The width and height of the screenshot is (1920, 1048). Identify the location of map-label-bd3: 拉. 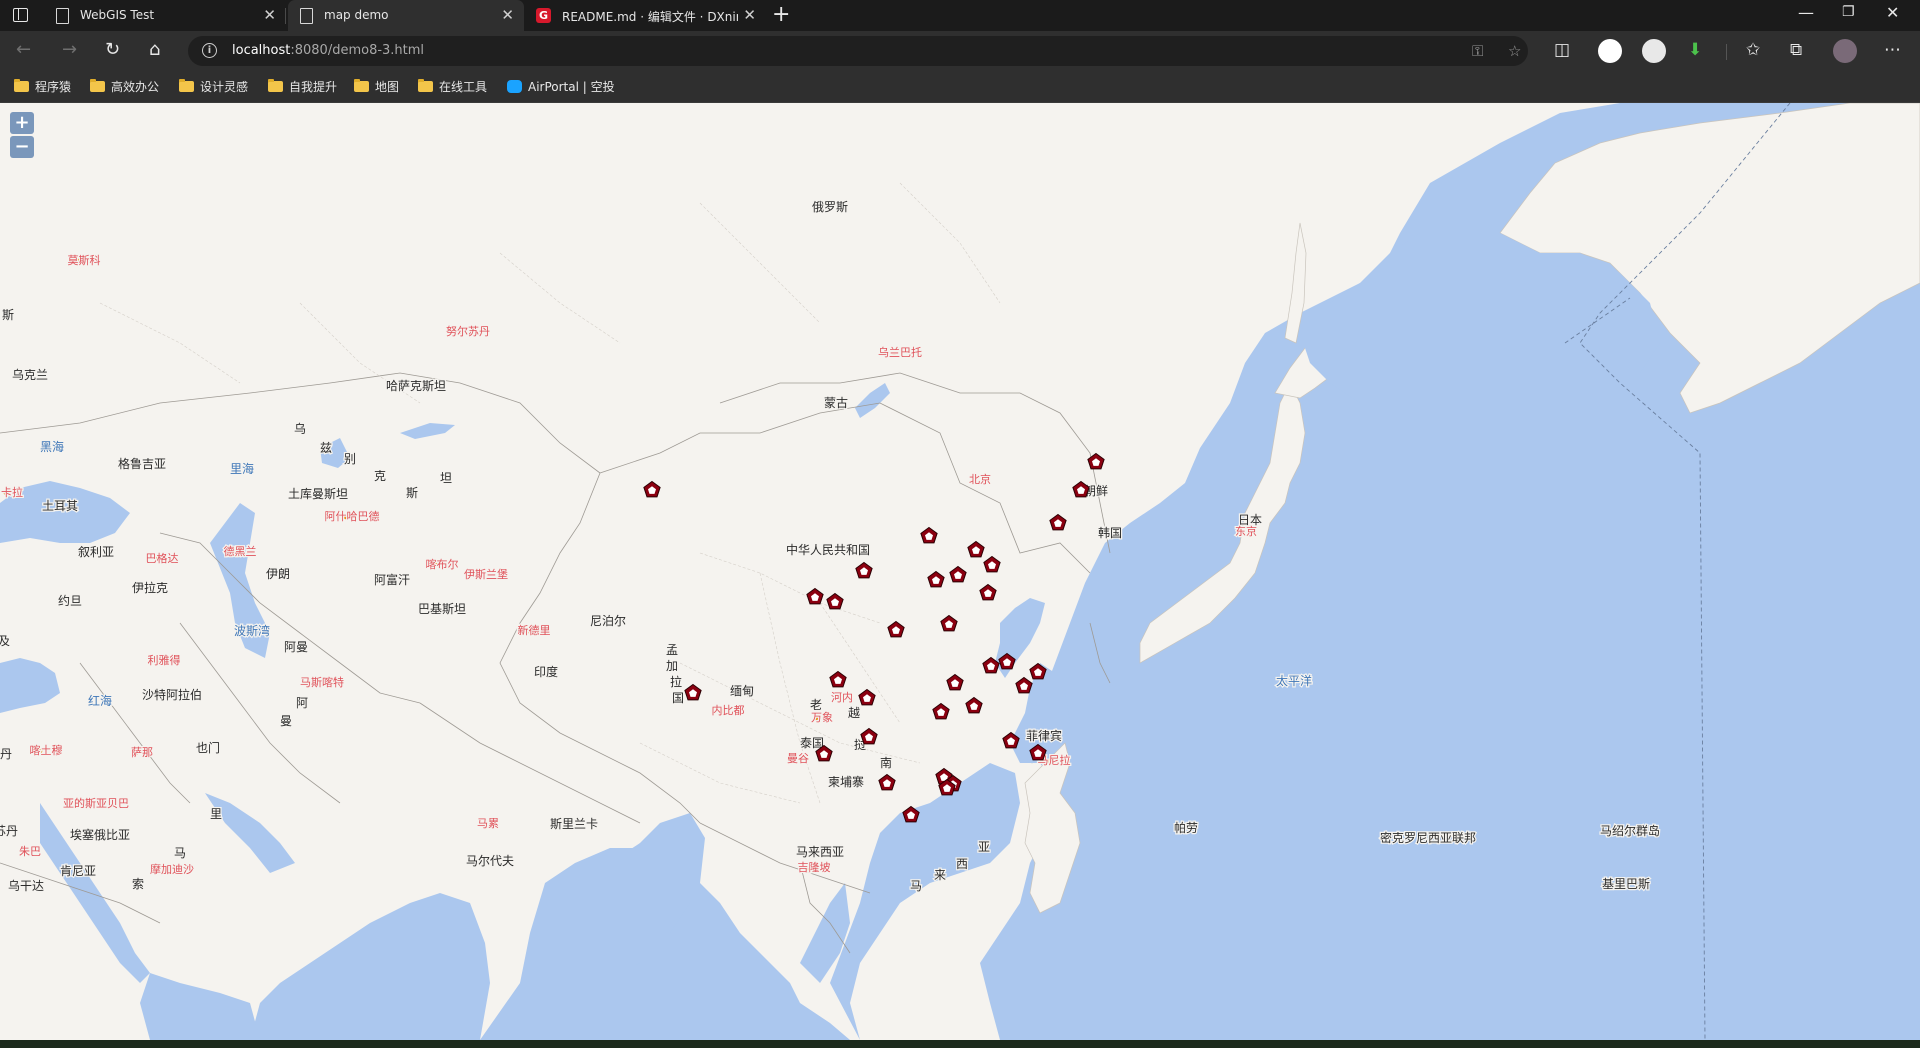
(676, 681).